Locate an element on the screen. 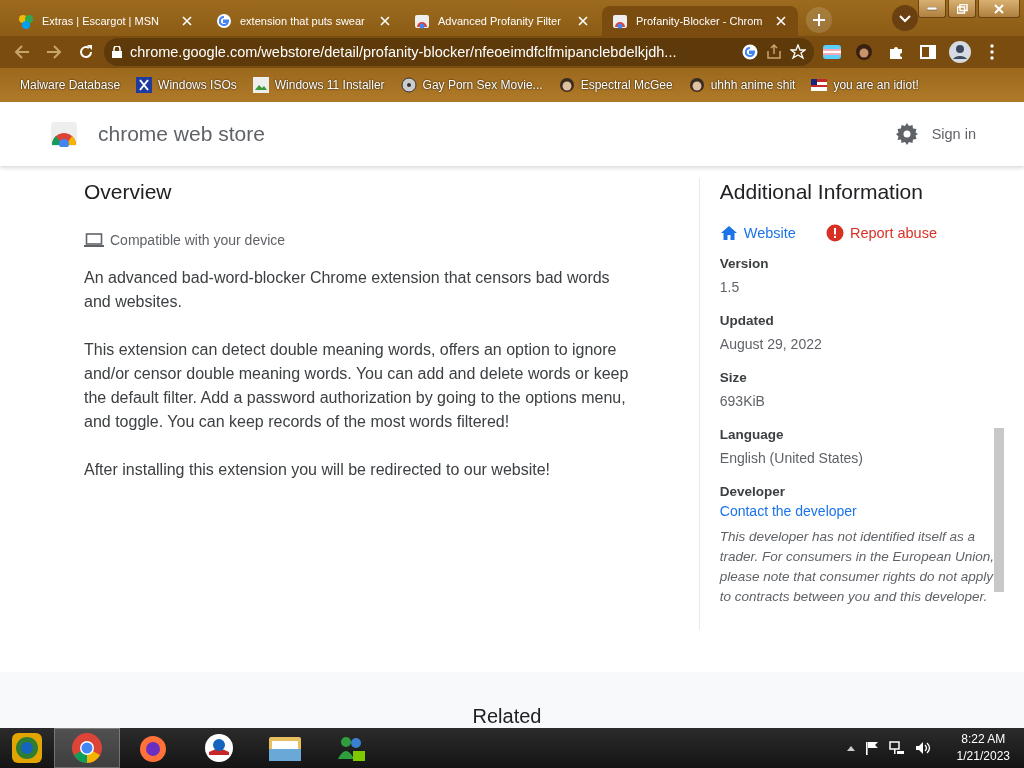 The image size is (1024, 768). minimize-icon is located at coordinates (932, 8).